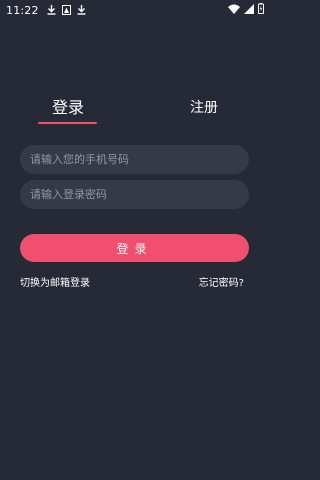  I want to click on system-icons, so click(246, 8).